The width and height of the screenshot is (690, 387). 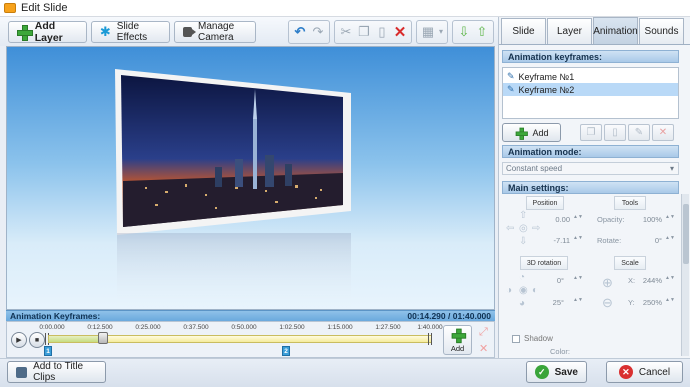 What do you see at coordinates (607, 303) in the screenshot?
I see `zoom-out-icon: ⊖` at bounding box center [607, 303].